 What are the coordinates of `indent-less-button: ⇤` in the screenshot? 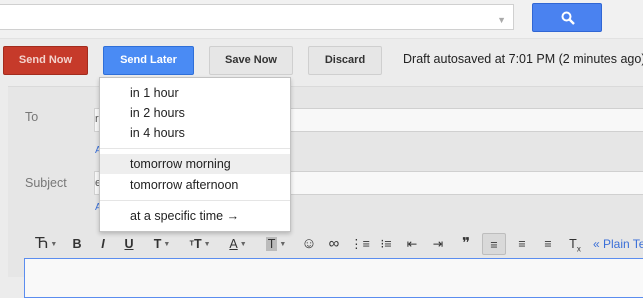 It's located at (412, 244).